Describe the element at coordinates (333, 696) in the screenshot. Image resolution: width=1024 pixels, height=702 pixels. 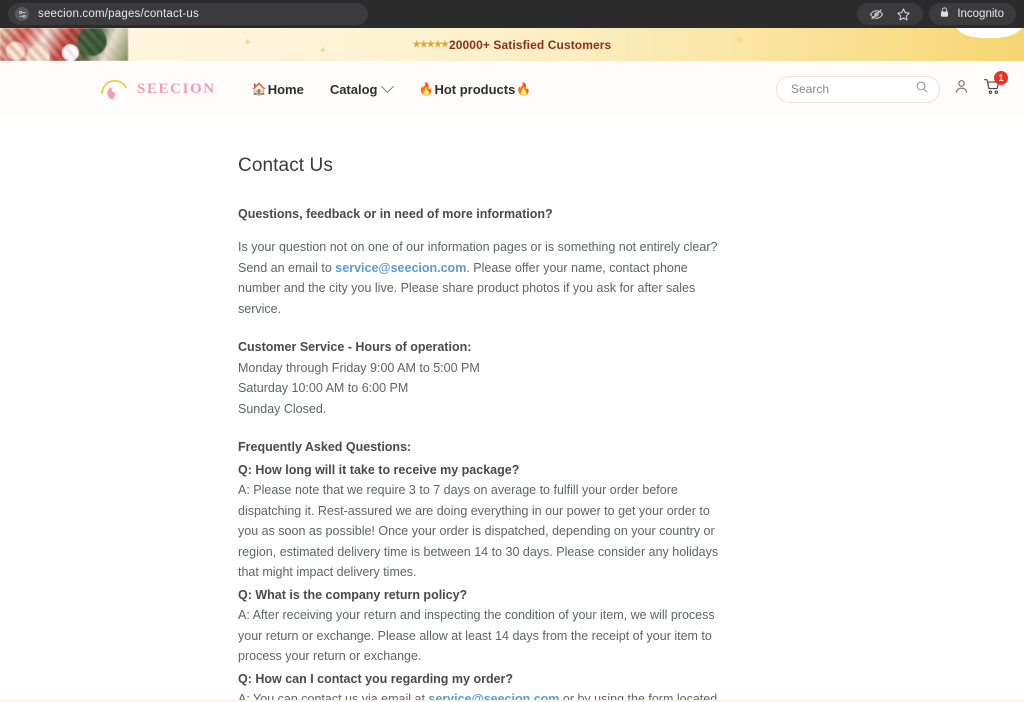
I see `faq-answer-part1: A: You can contact us via email at` at that location.